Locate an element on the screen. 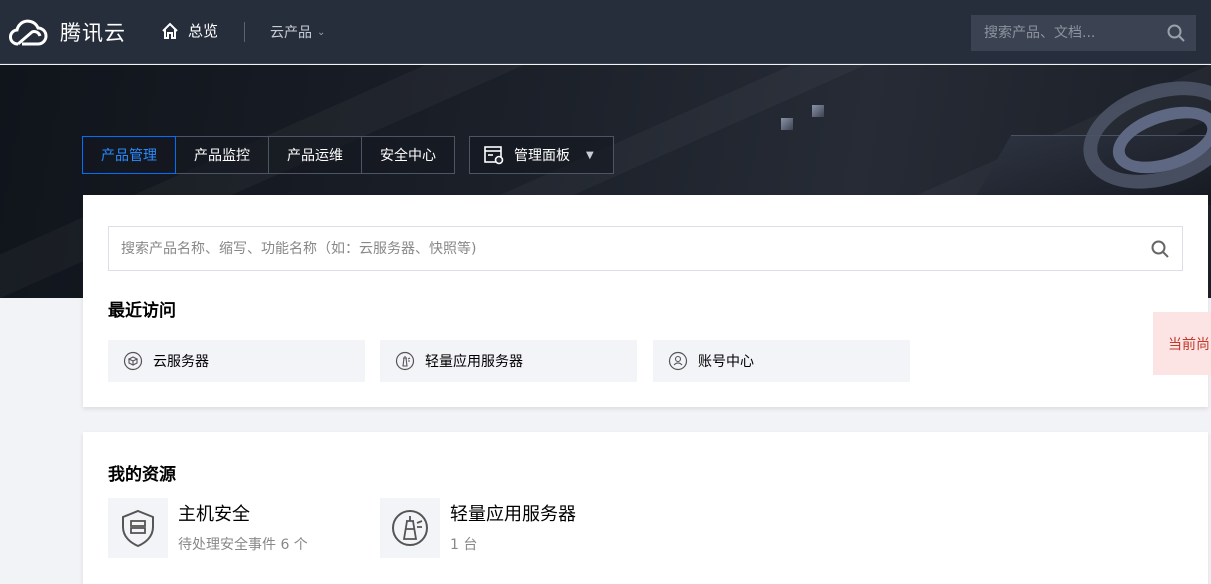 This screenshot has height=584, width=1211. recent-item-lighthouse: 轻量应用服务器 is located at coordinates (508, 361).